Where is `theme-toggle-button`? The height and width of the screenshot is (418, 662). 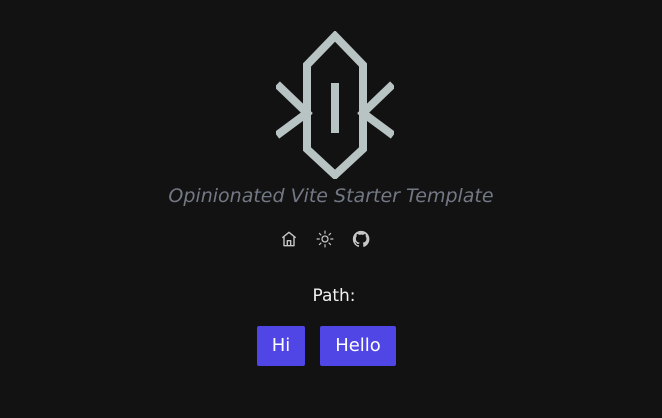
theme-toggle-button is located at coordinates (325, 239).